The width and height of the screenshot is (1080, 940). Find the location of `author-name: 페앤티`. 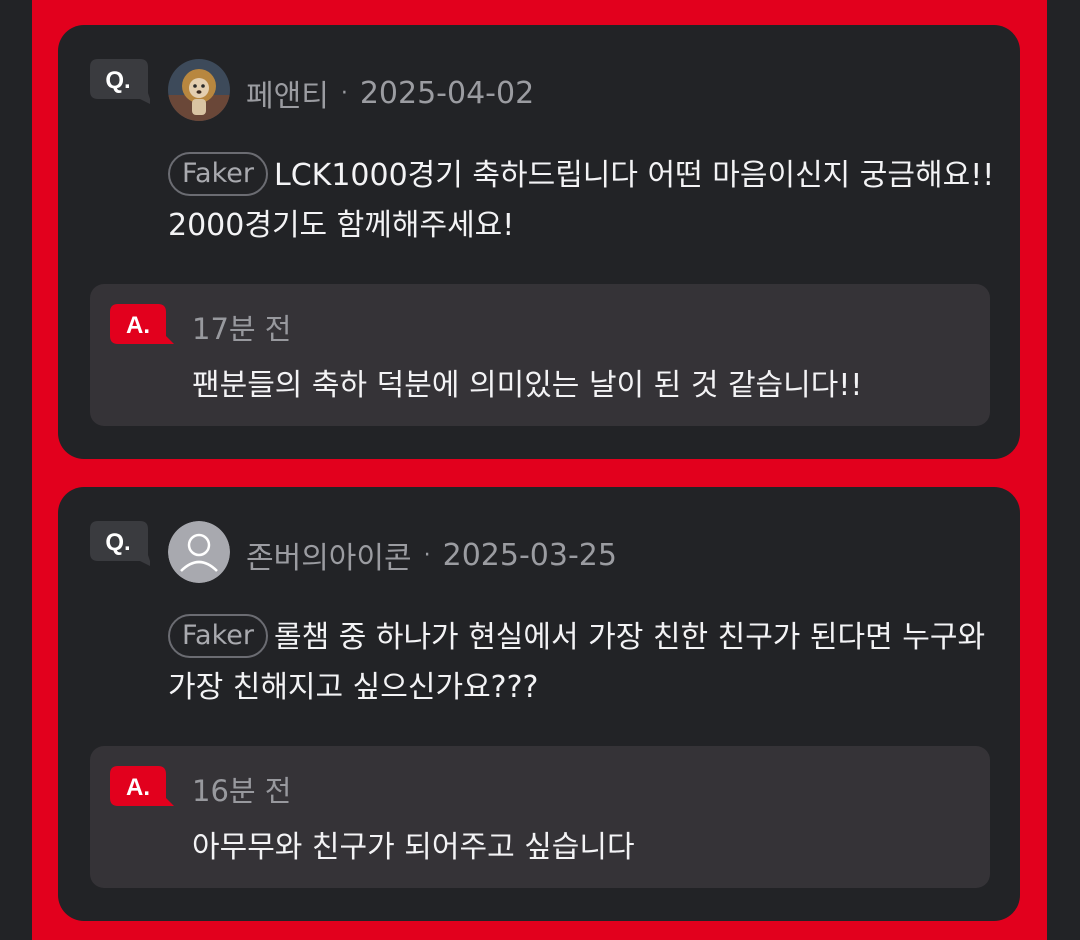

author-name: 페앤티 is located at coordinates (287, 93).